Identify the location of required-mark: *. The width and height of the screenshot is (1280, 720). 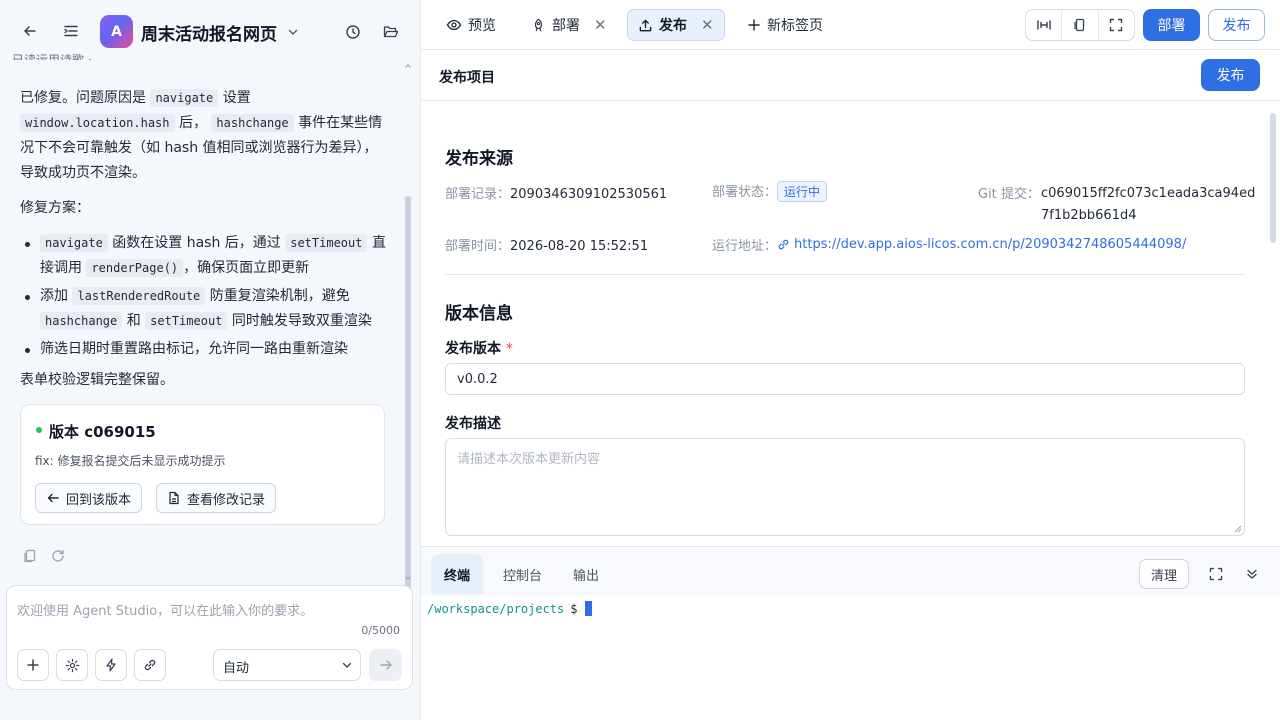
(509, 349).